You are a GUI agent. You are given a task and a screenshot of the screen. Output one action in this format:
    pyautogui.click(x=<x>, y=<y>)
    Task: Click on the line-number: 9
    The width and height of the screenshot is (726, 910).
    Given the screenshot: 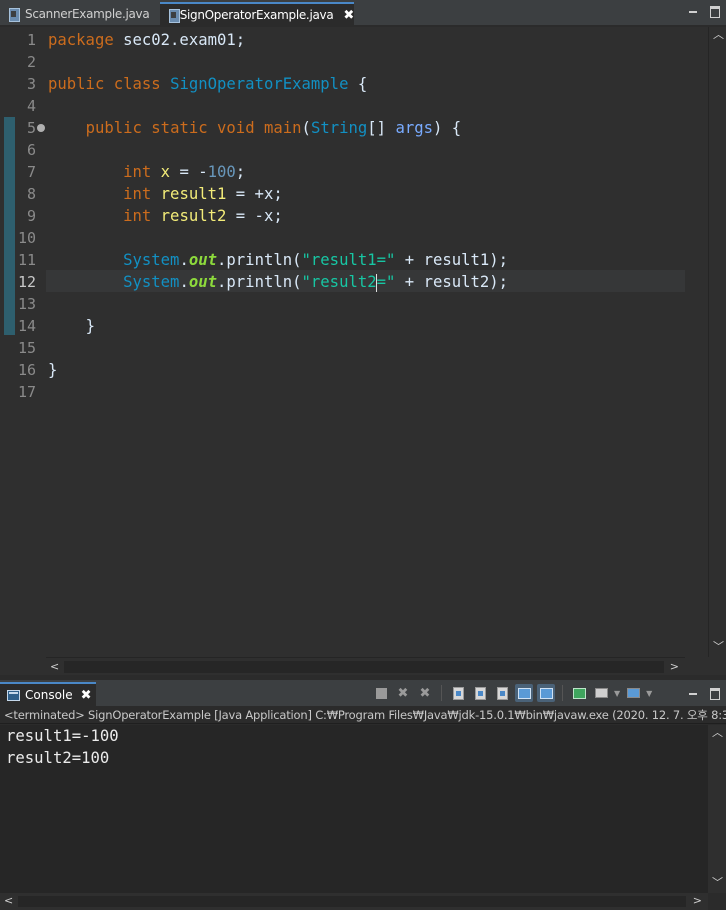 What is the action you would take?
    pyautogui.click(x=31, y=216)
    